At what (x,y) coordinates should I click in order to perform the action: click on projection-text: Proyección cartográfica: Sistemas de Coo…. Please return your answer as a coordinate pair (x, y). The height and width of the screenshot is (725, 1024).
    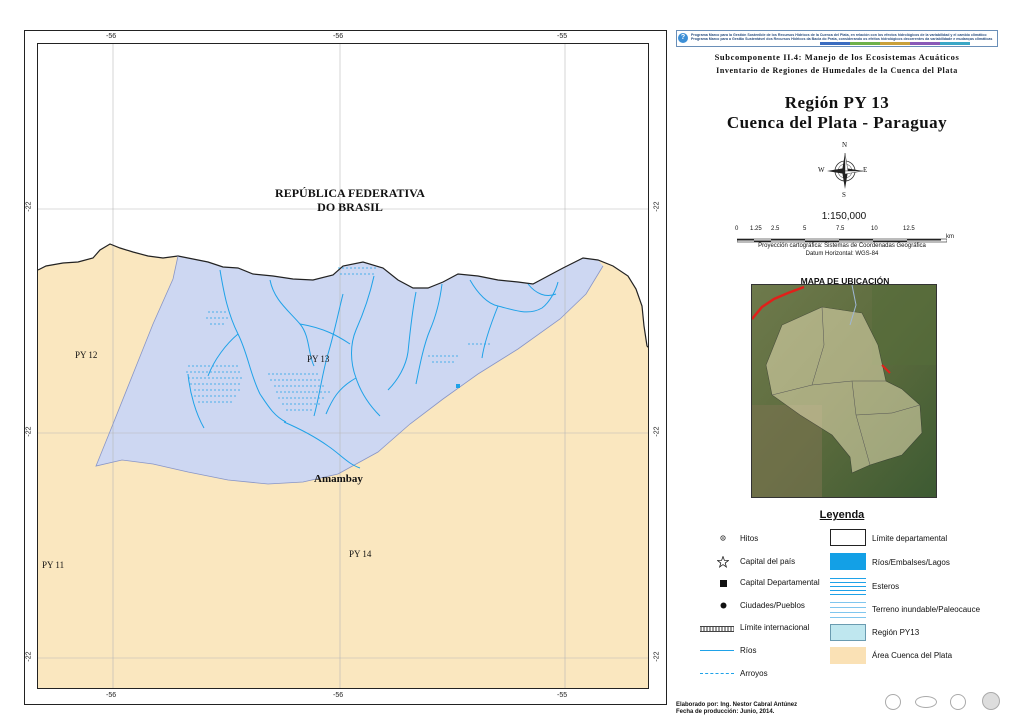
    Looking at the image, I should click on (842, 246).